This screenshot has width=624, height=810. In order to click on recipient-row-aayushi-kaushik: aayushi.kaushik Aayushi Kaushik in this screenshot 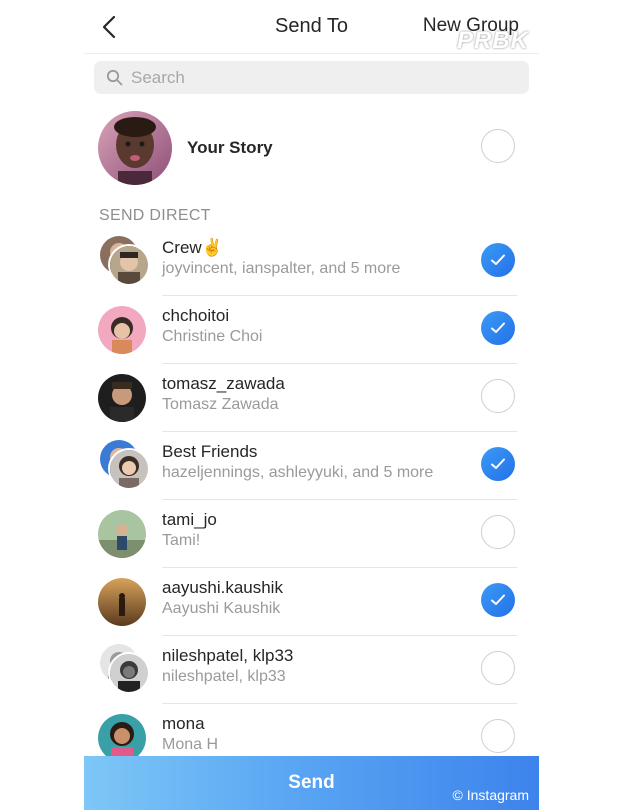, I will do `click(311, 602)`.